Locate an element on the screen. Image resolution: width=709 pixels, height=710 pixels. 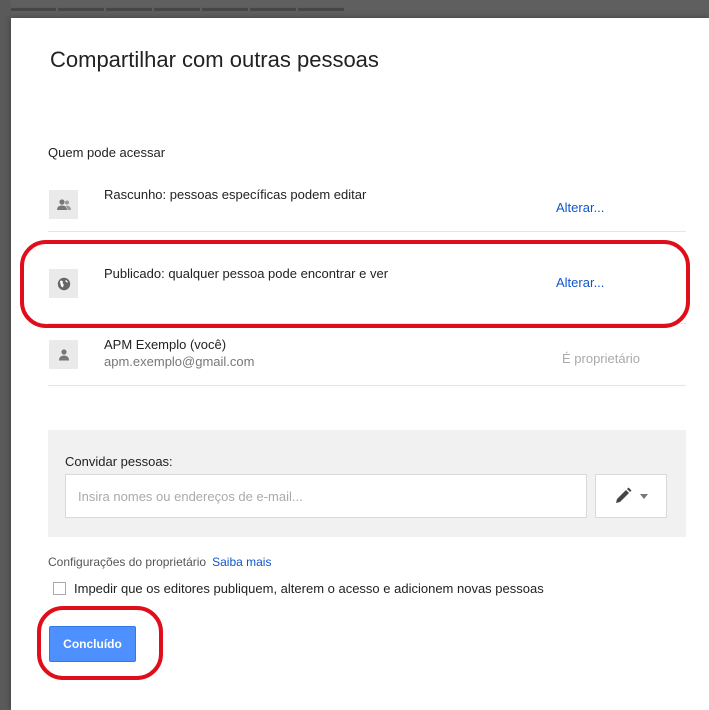
left-border is located at coordinates (5, 355).